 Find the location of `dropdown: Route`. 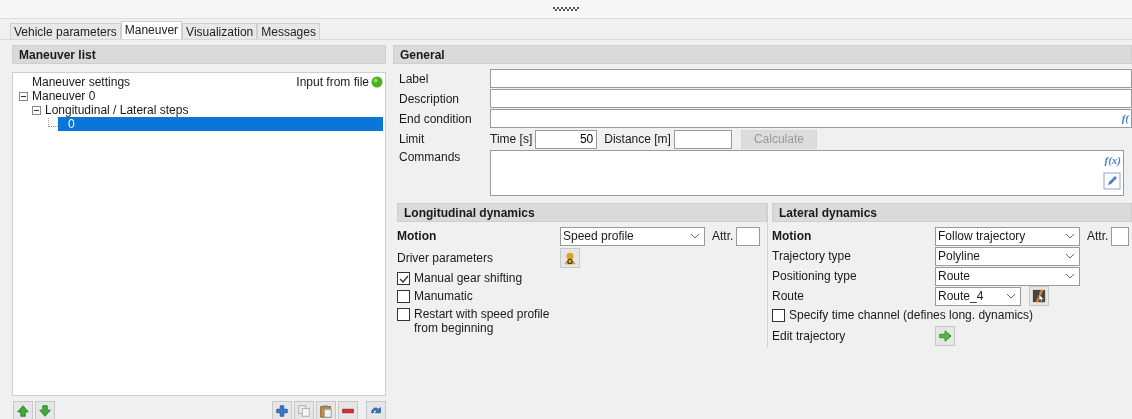

dropdown: Route is located at coordinates (1007, 276).